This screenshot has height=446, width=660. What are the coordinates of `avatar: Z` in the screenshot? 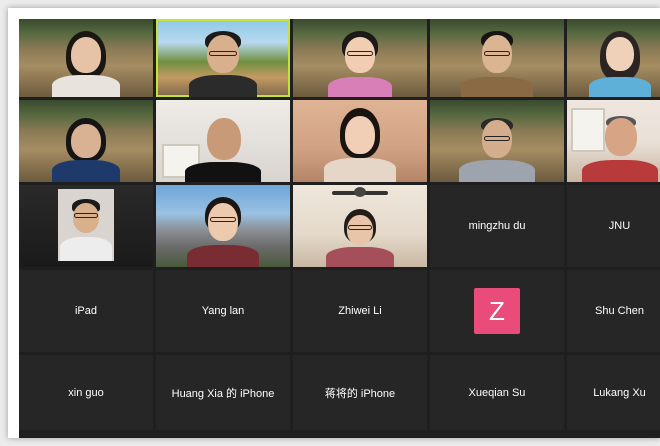 It's located at (497, 311).